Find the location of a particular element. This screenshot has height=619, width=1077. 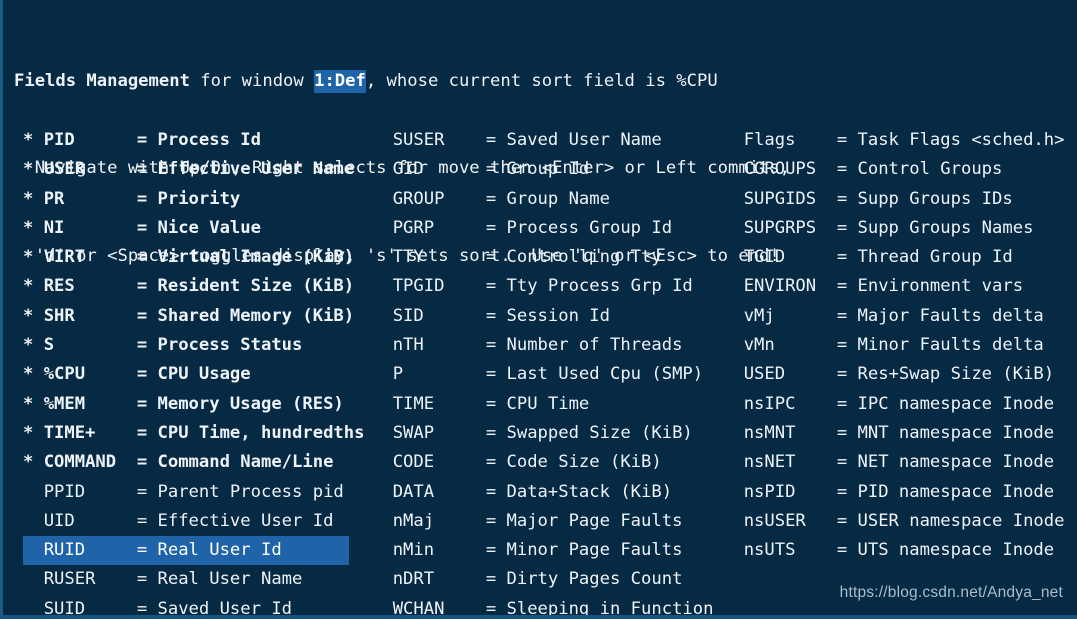

field-row: TGID = Thread Group Id is located at coordinates (899, 257).